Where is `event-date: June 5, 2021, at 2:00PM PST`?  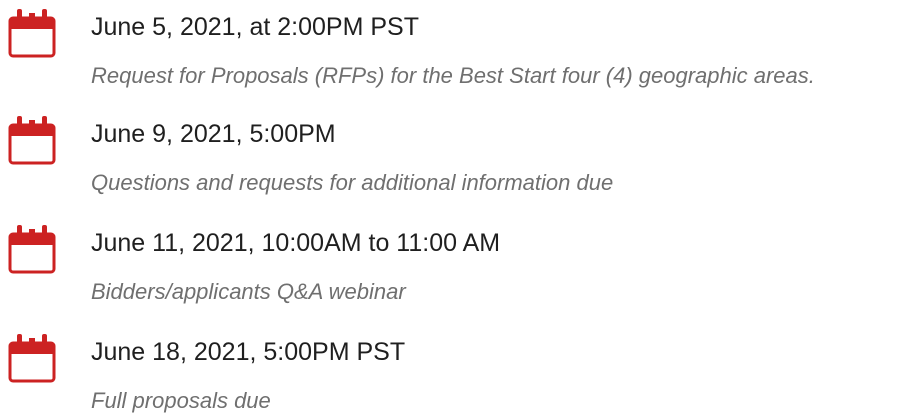
event-date: June 5, 2021, at 2:00PM PST is located at coordinates (255, 27).